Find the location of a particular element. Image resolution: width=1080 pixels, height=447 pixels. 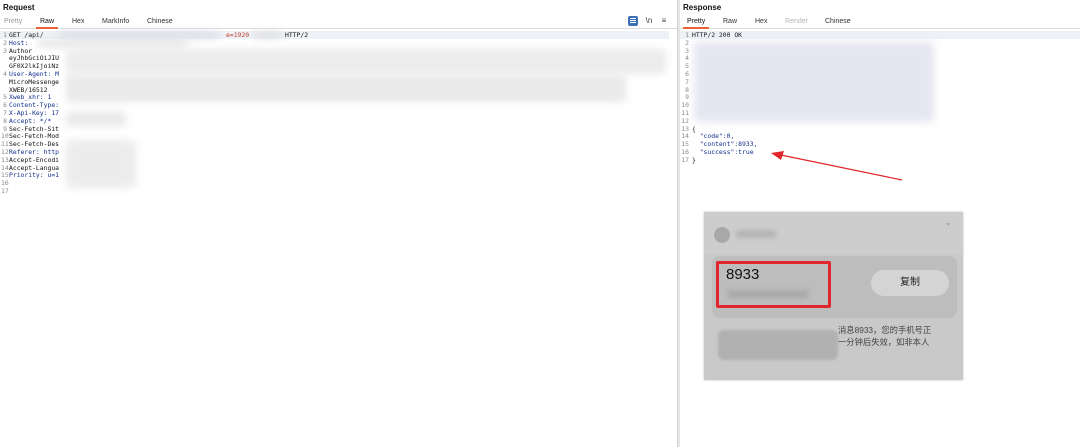

line-number: 16 is located at coordinates (685, 152).